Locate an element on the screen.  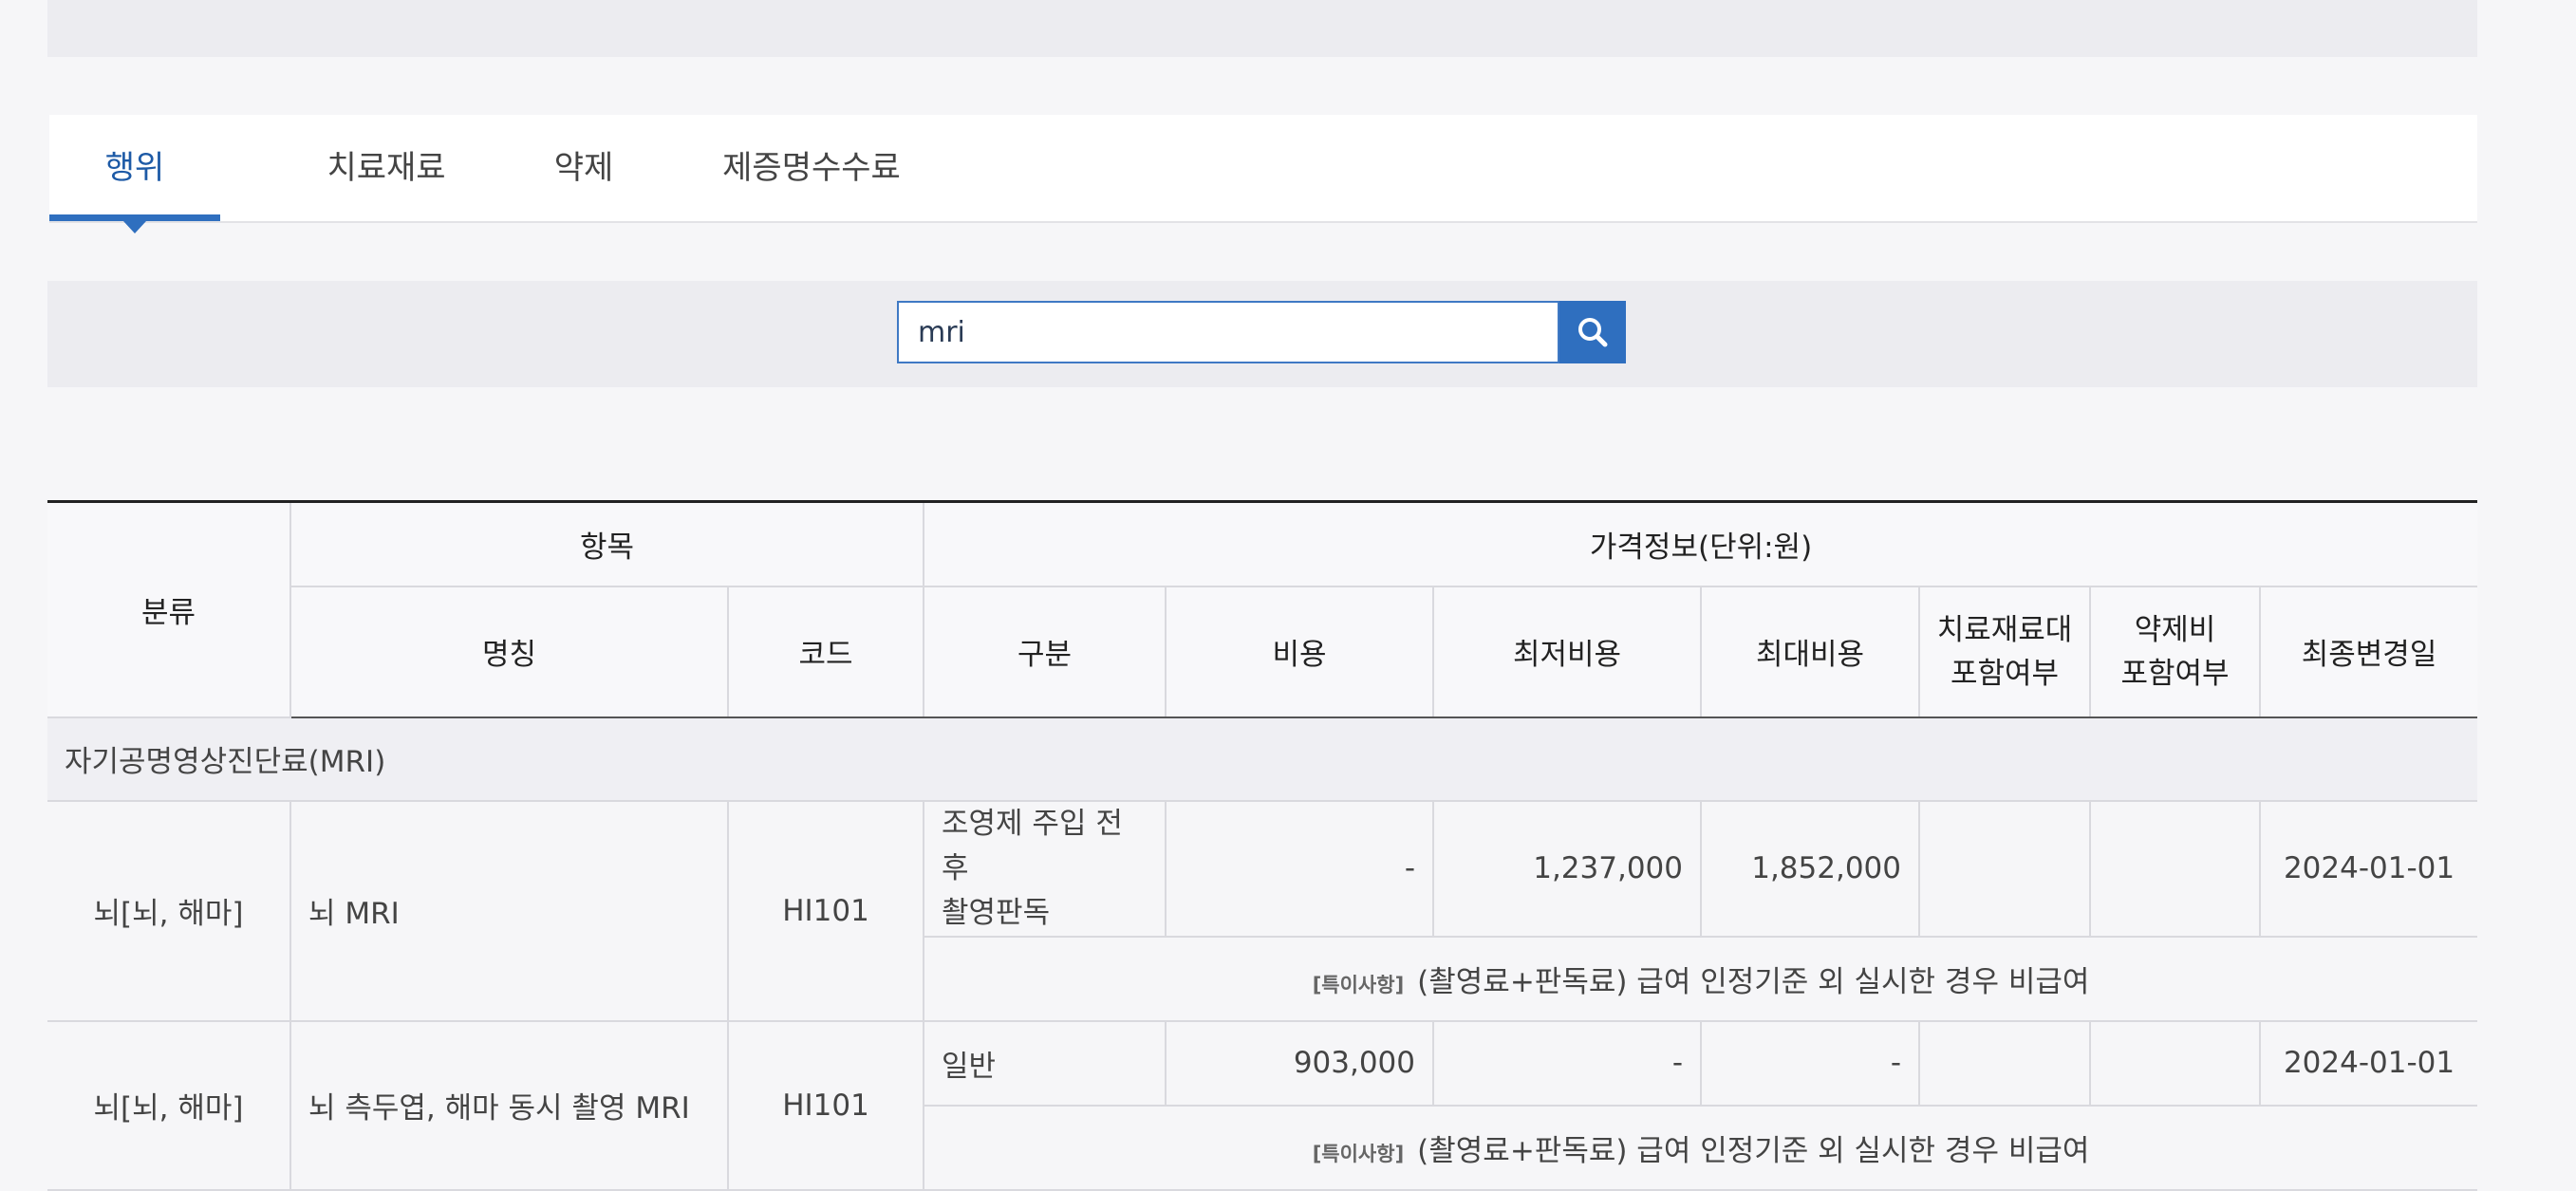
header-name: 명칭 is located at coordinates (510, 651).